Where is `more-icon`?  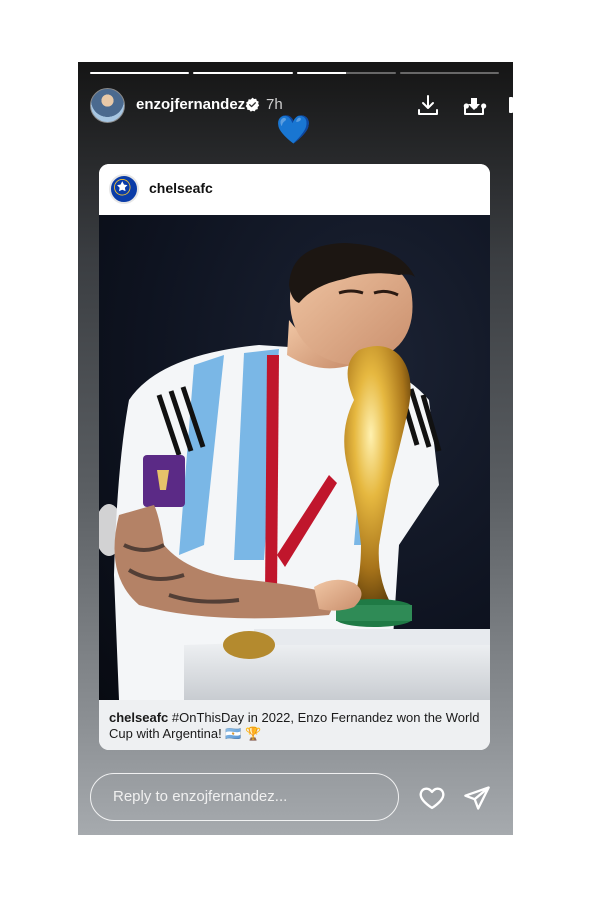 more-icon is located at coordinates (475, 106).